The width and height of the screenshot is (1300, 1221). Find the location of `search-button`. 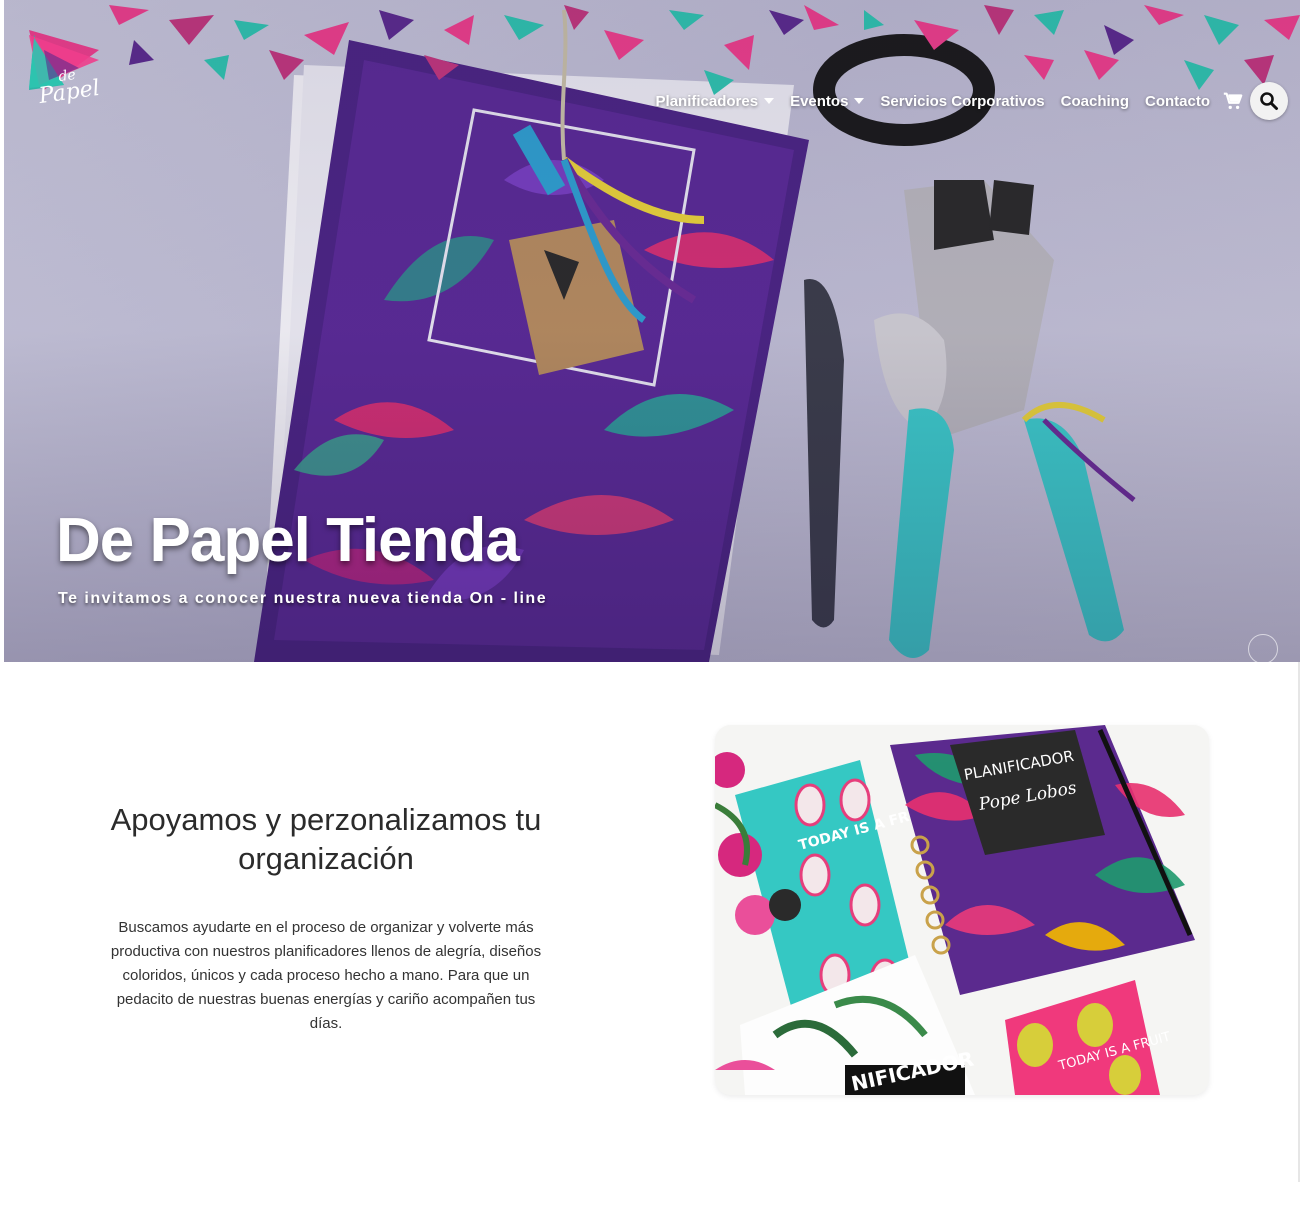

search-button is located at coordinates (1269, 101).